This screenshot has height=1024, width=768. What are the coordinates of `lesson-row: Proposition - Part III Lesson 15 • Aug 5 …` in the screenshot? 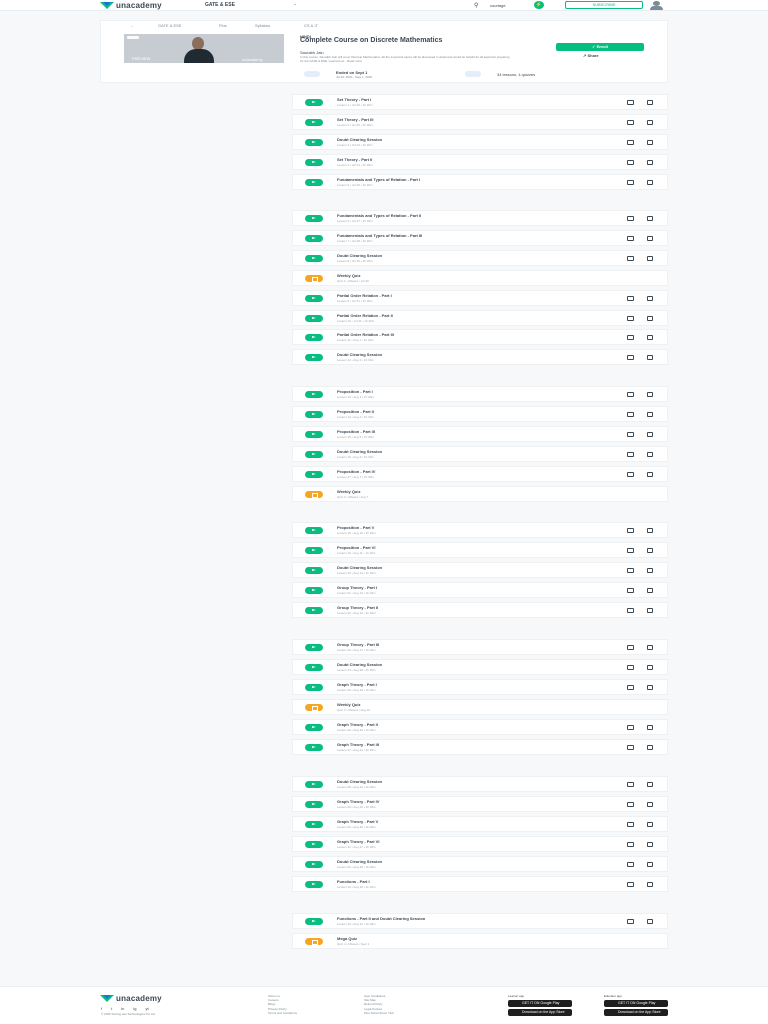 It's located at (480, 433).